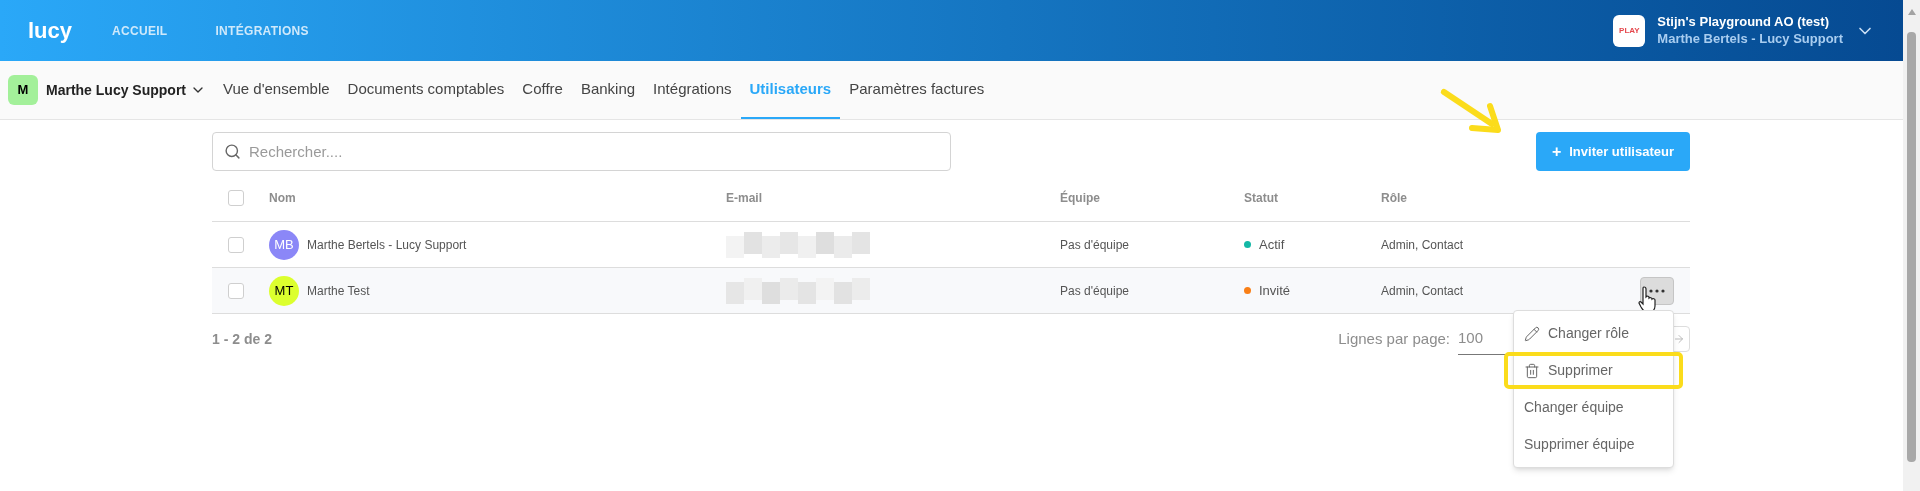  What do you see at coordinates (232, 151) in the screenshot?
I see `search-icon` at bounding box center [232, 151].